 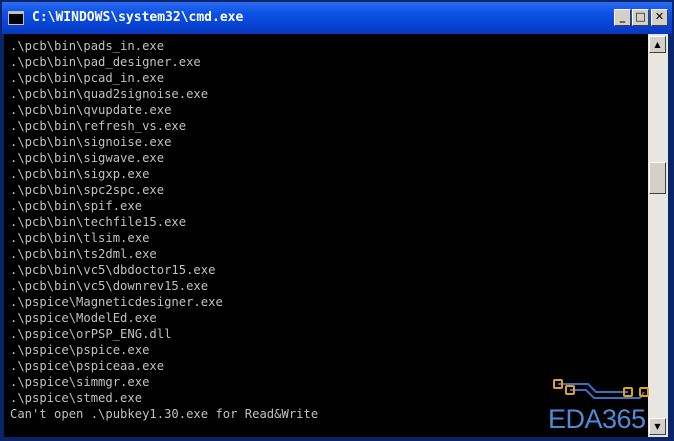 What do you see at coordinates (80, 174) in the screenshot?
I see `console-line: .\pcb\bin\sigxp.exe` at bounding box center [80, 174].